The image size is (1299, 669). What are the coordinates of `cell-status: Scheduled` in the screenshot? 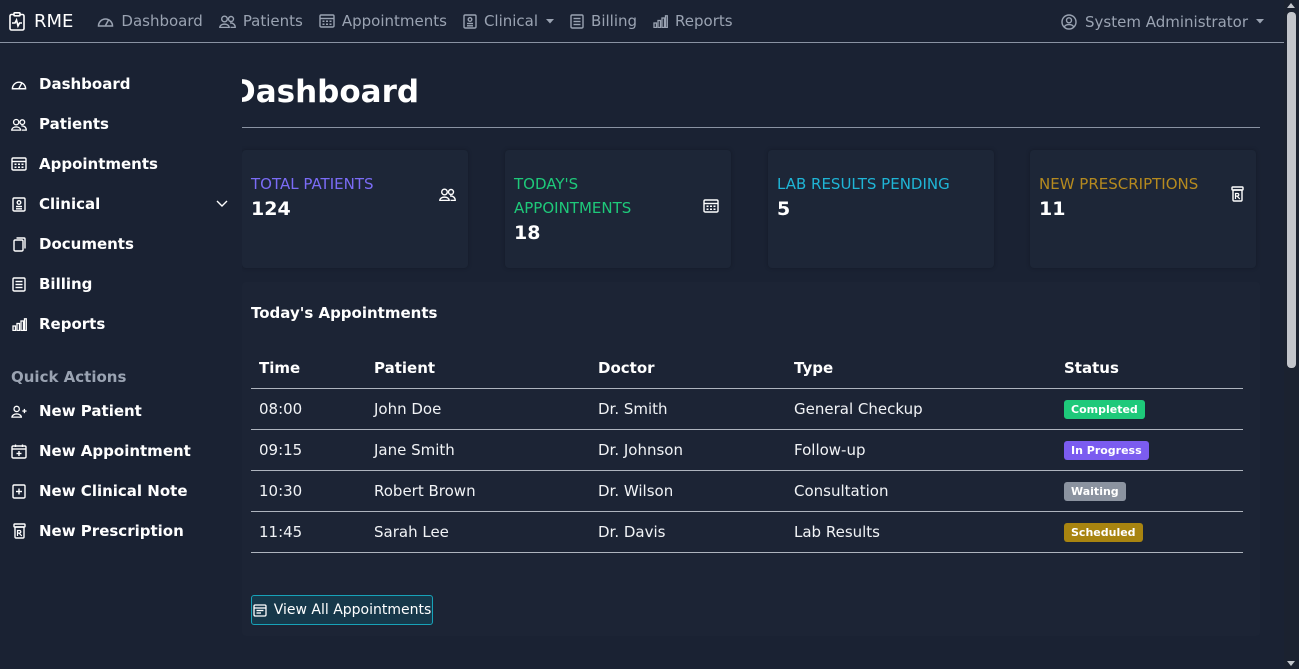 It's located at (1149, 532).